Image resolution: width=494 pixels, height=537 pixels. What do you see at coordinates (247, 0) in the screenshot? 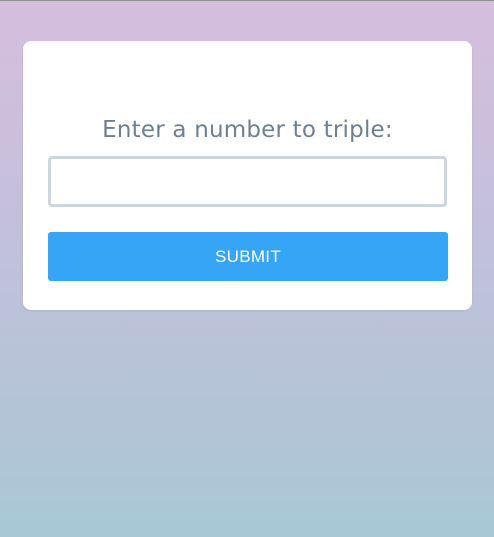
I see `top-border-line` at bounding box center [247, 0].